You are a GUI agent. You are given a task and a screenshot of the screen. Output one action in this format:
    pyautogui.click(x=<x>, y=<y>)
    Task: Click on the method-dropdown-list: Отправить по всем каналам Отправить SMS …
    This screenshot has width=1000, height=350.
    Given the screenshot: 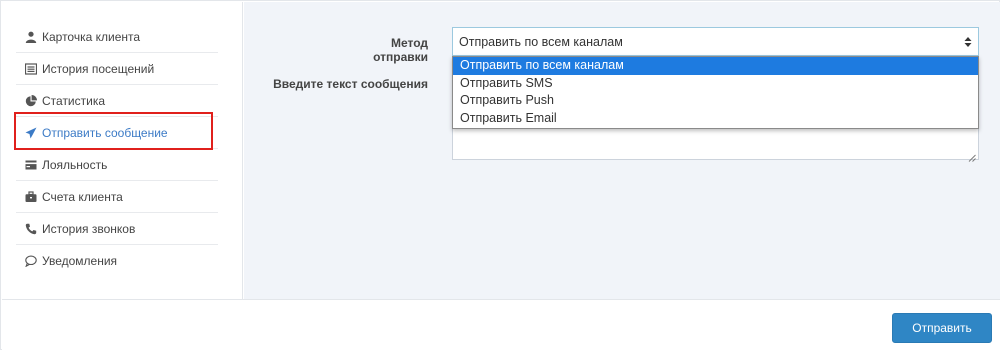 What is the action you would take?
    pyautogui.click(x=715, y=92)
    